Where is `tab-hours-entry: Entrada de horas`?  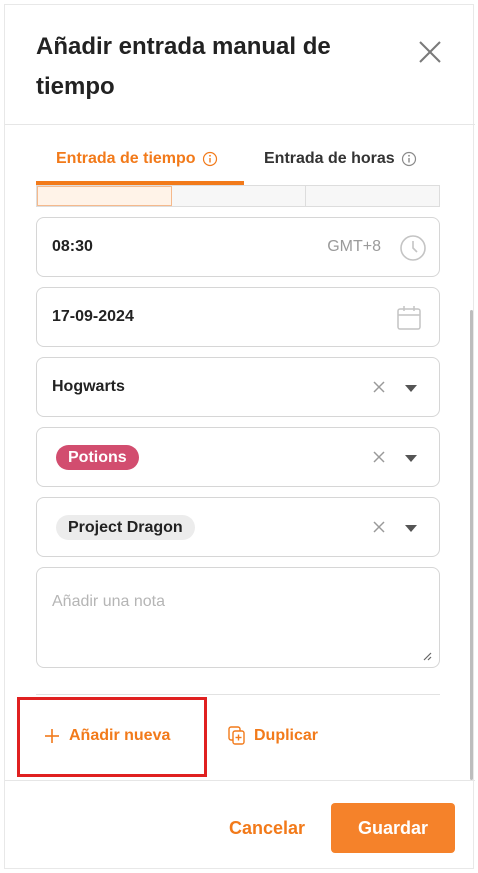 tab-hours-entry: Entrada de horas is located at coordinates (340, 159).